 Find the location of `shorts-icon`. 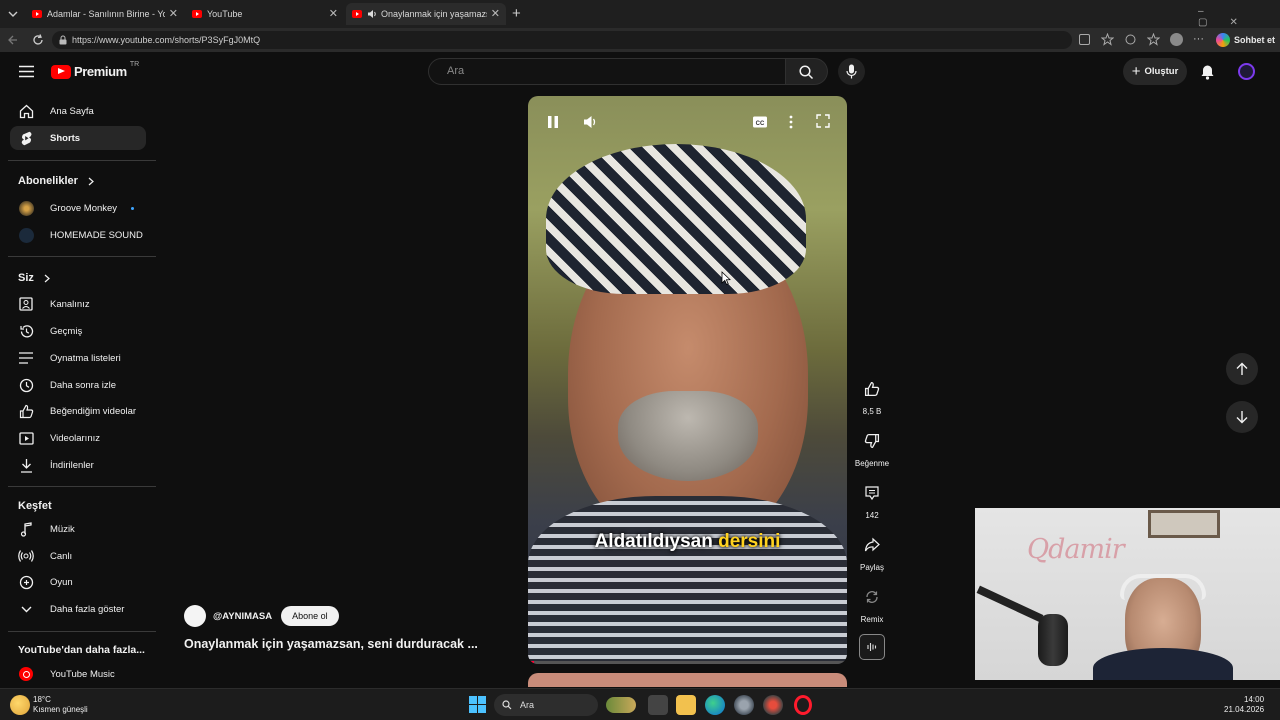

shorts-icon is located at coordinates (26, 138).